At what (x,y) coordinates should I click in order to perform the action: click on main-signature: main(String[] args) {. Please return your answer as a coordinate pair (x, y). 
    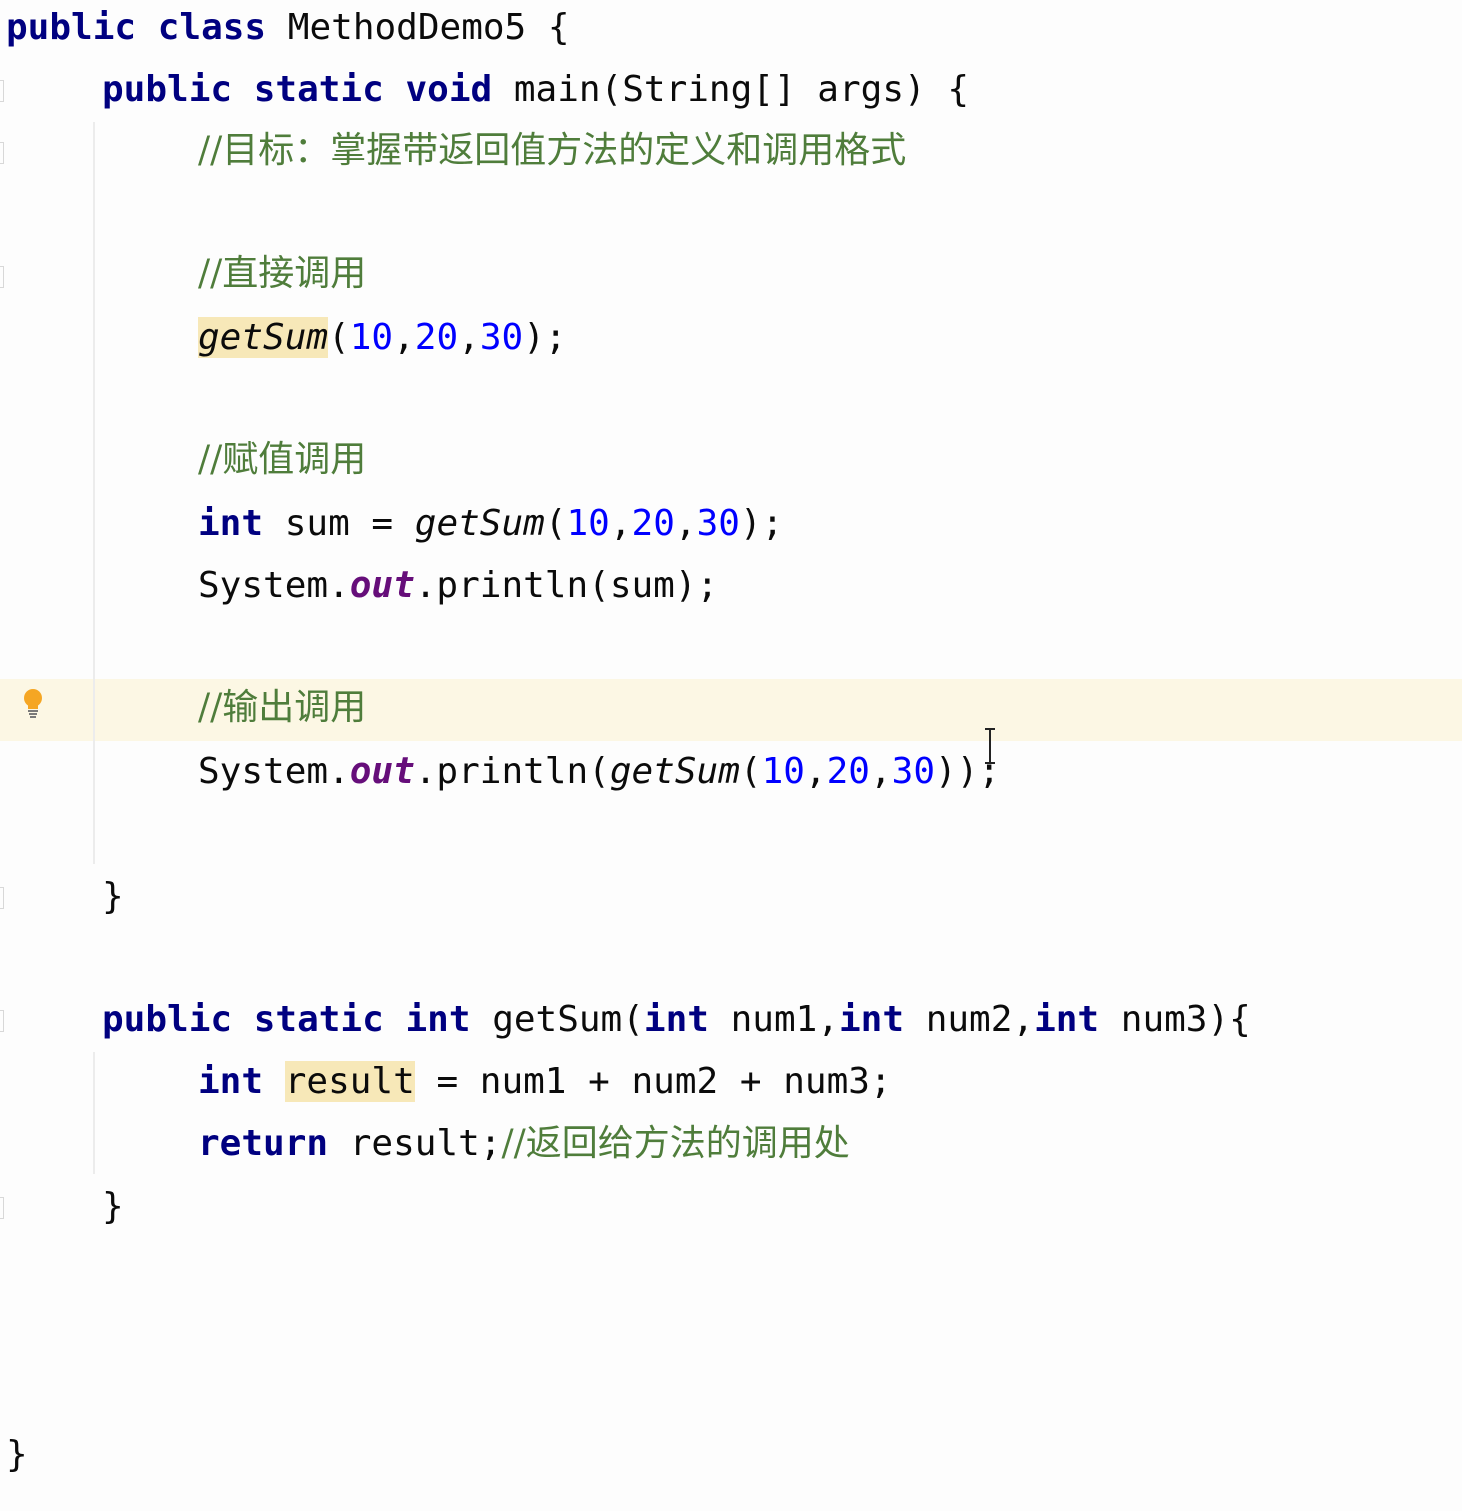
    Looking at the image, I should click on (741, 89).